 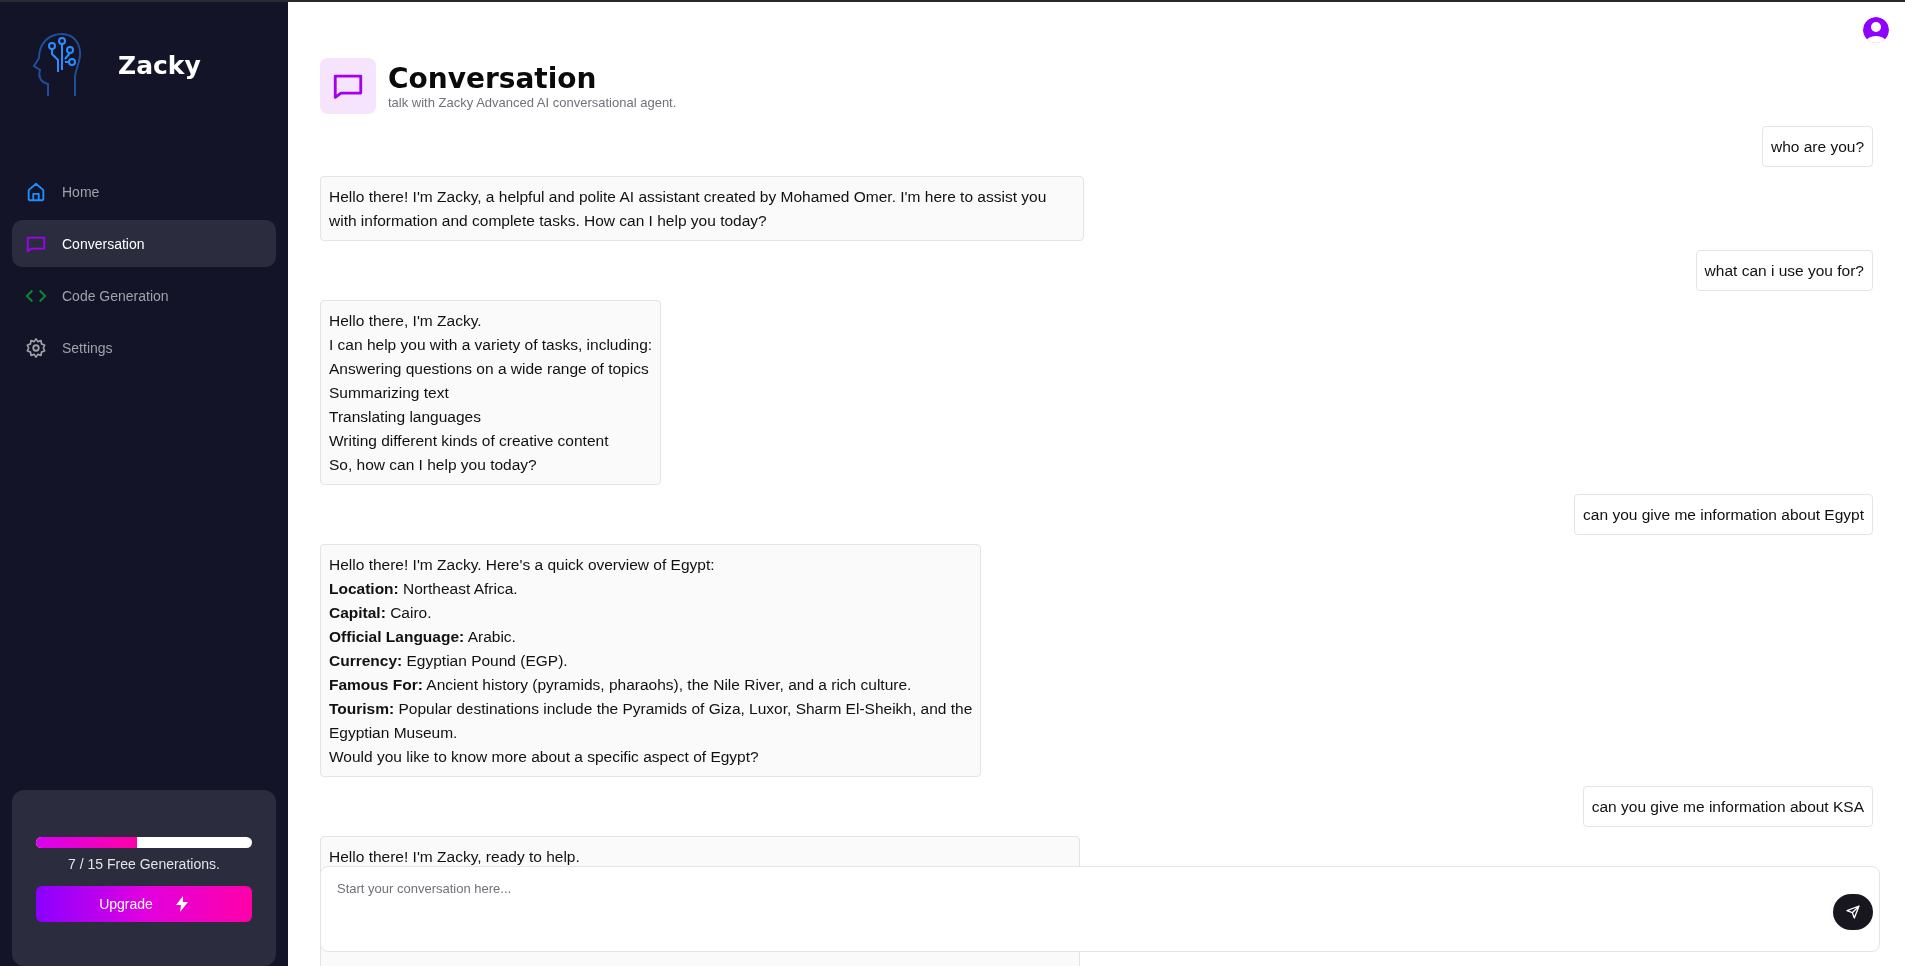 What do you see at coordinates (159, 65) in the screenshot?
I see `app-name: Zacky` at bounding box center [159, 65].